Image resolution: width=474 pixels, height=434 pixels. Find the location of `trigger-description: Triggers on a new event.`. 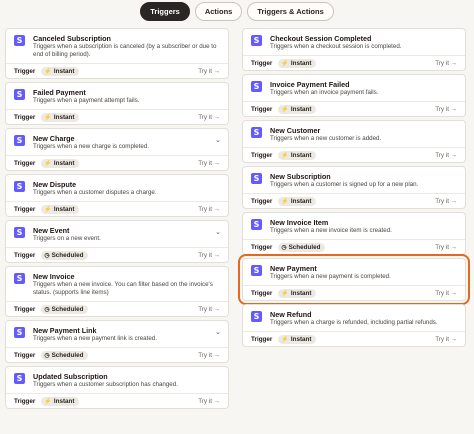

trigger-description: Triggers on a new event. is located at coordinates (67, 238).